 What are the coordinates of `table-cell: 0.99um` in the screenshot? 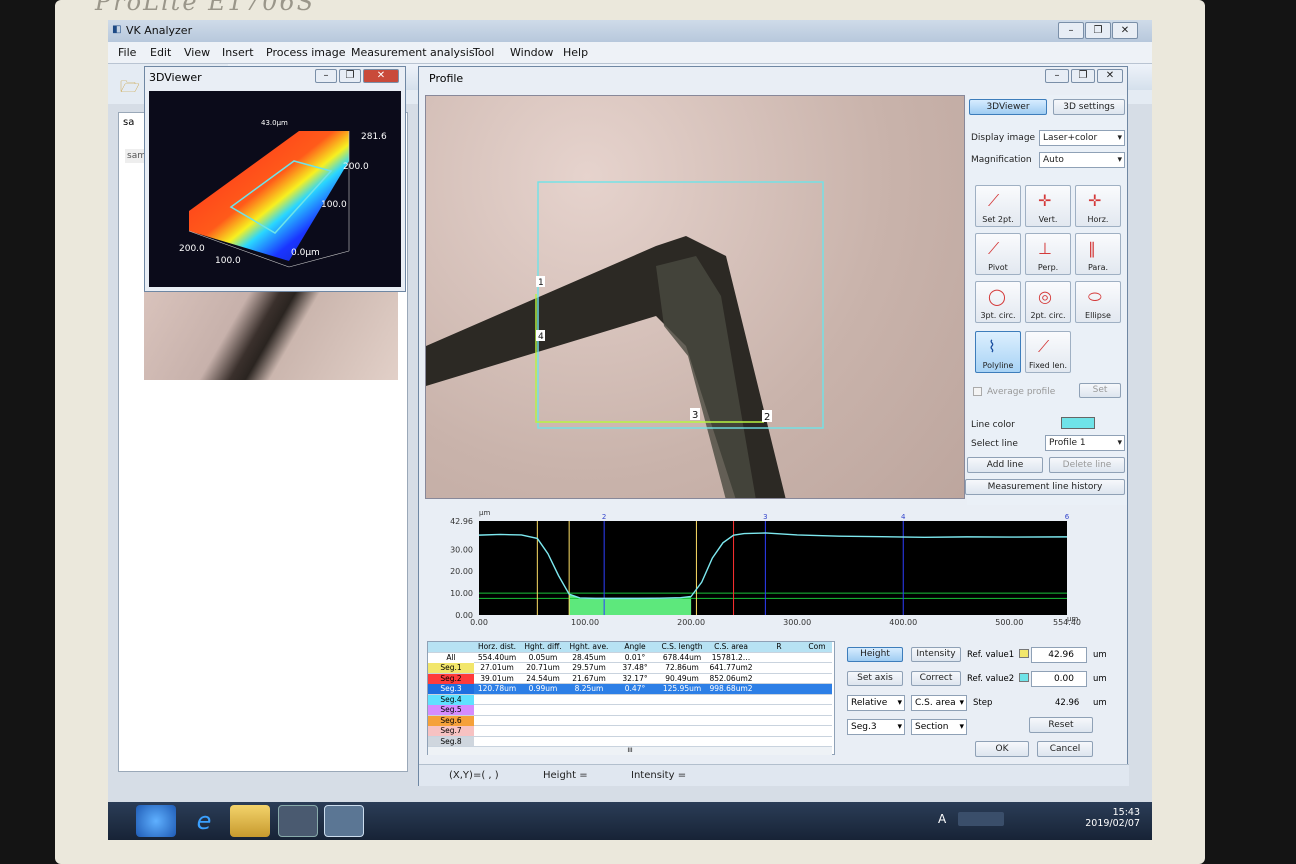 It's located at (543, 688).